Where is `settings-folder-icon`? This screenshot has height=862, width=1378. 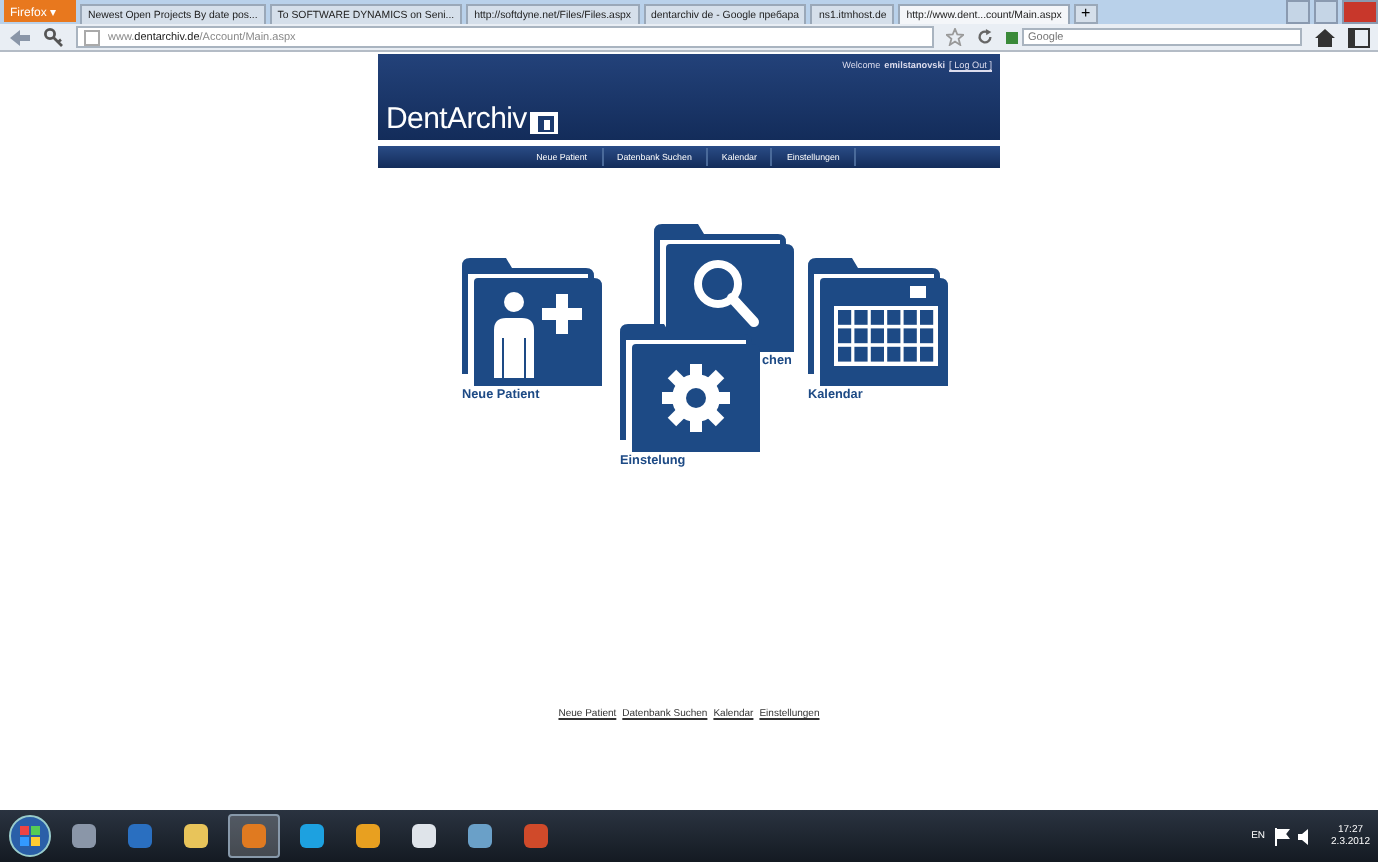 settings-folder-icon is located at coordinates (690, 388).